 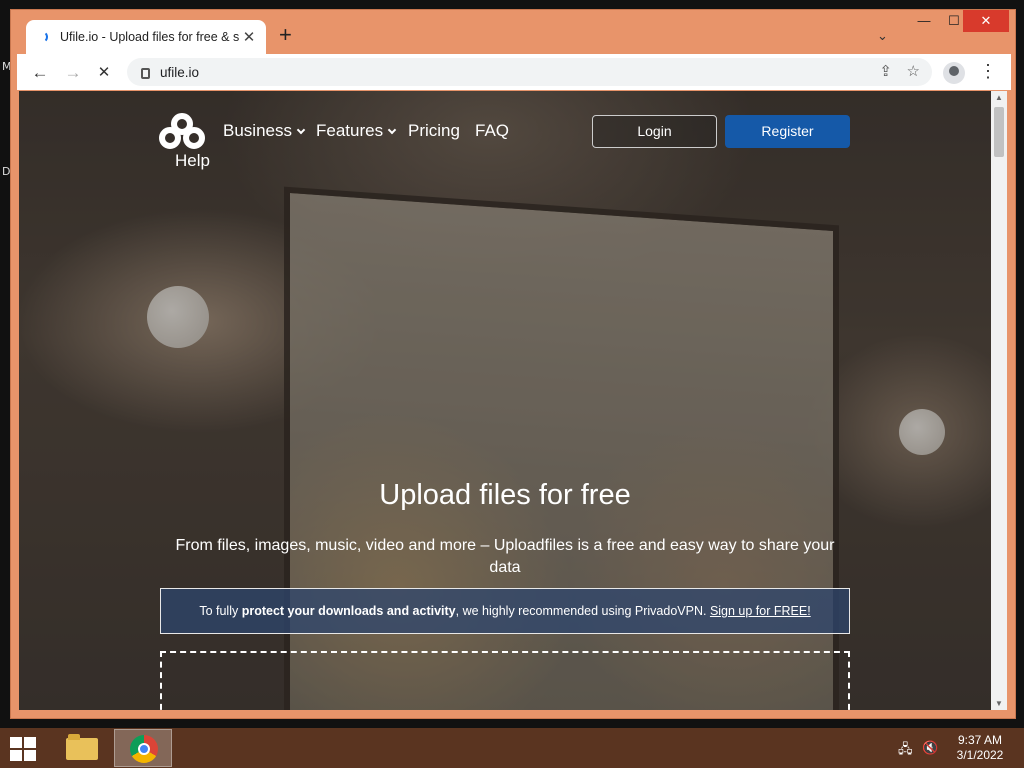 I want to click on nav-features-menu: Features, so click(x=356, y=131).